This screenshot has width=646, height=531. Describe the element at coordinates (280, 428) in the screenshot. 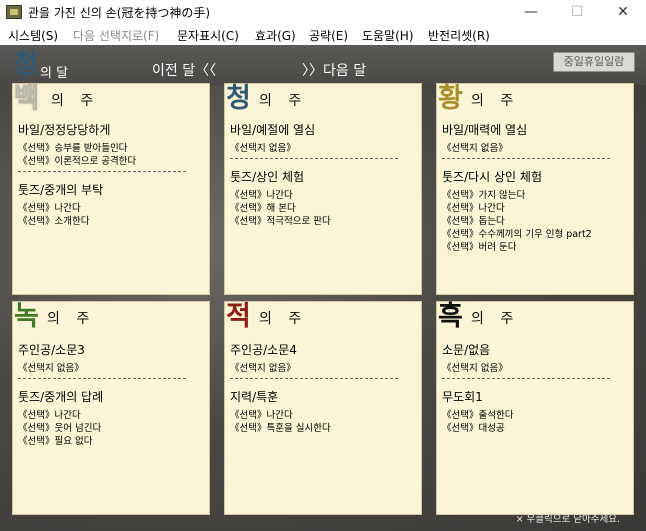

I see `choice-item: 《선택》특훈을 실시한다` at that location.